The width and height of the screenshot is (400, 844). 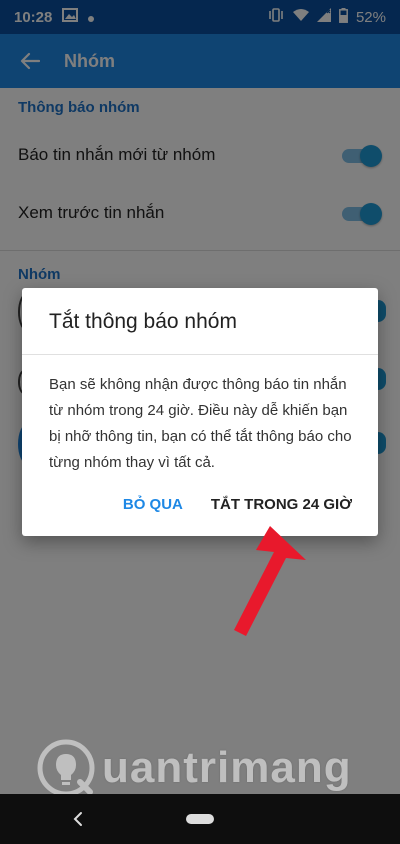 What do you see at coordinates (227, 767) in the screenshot?
I see `watermark-text: uantrimang` at bounding box center [227, 767].